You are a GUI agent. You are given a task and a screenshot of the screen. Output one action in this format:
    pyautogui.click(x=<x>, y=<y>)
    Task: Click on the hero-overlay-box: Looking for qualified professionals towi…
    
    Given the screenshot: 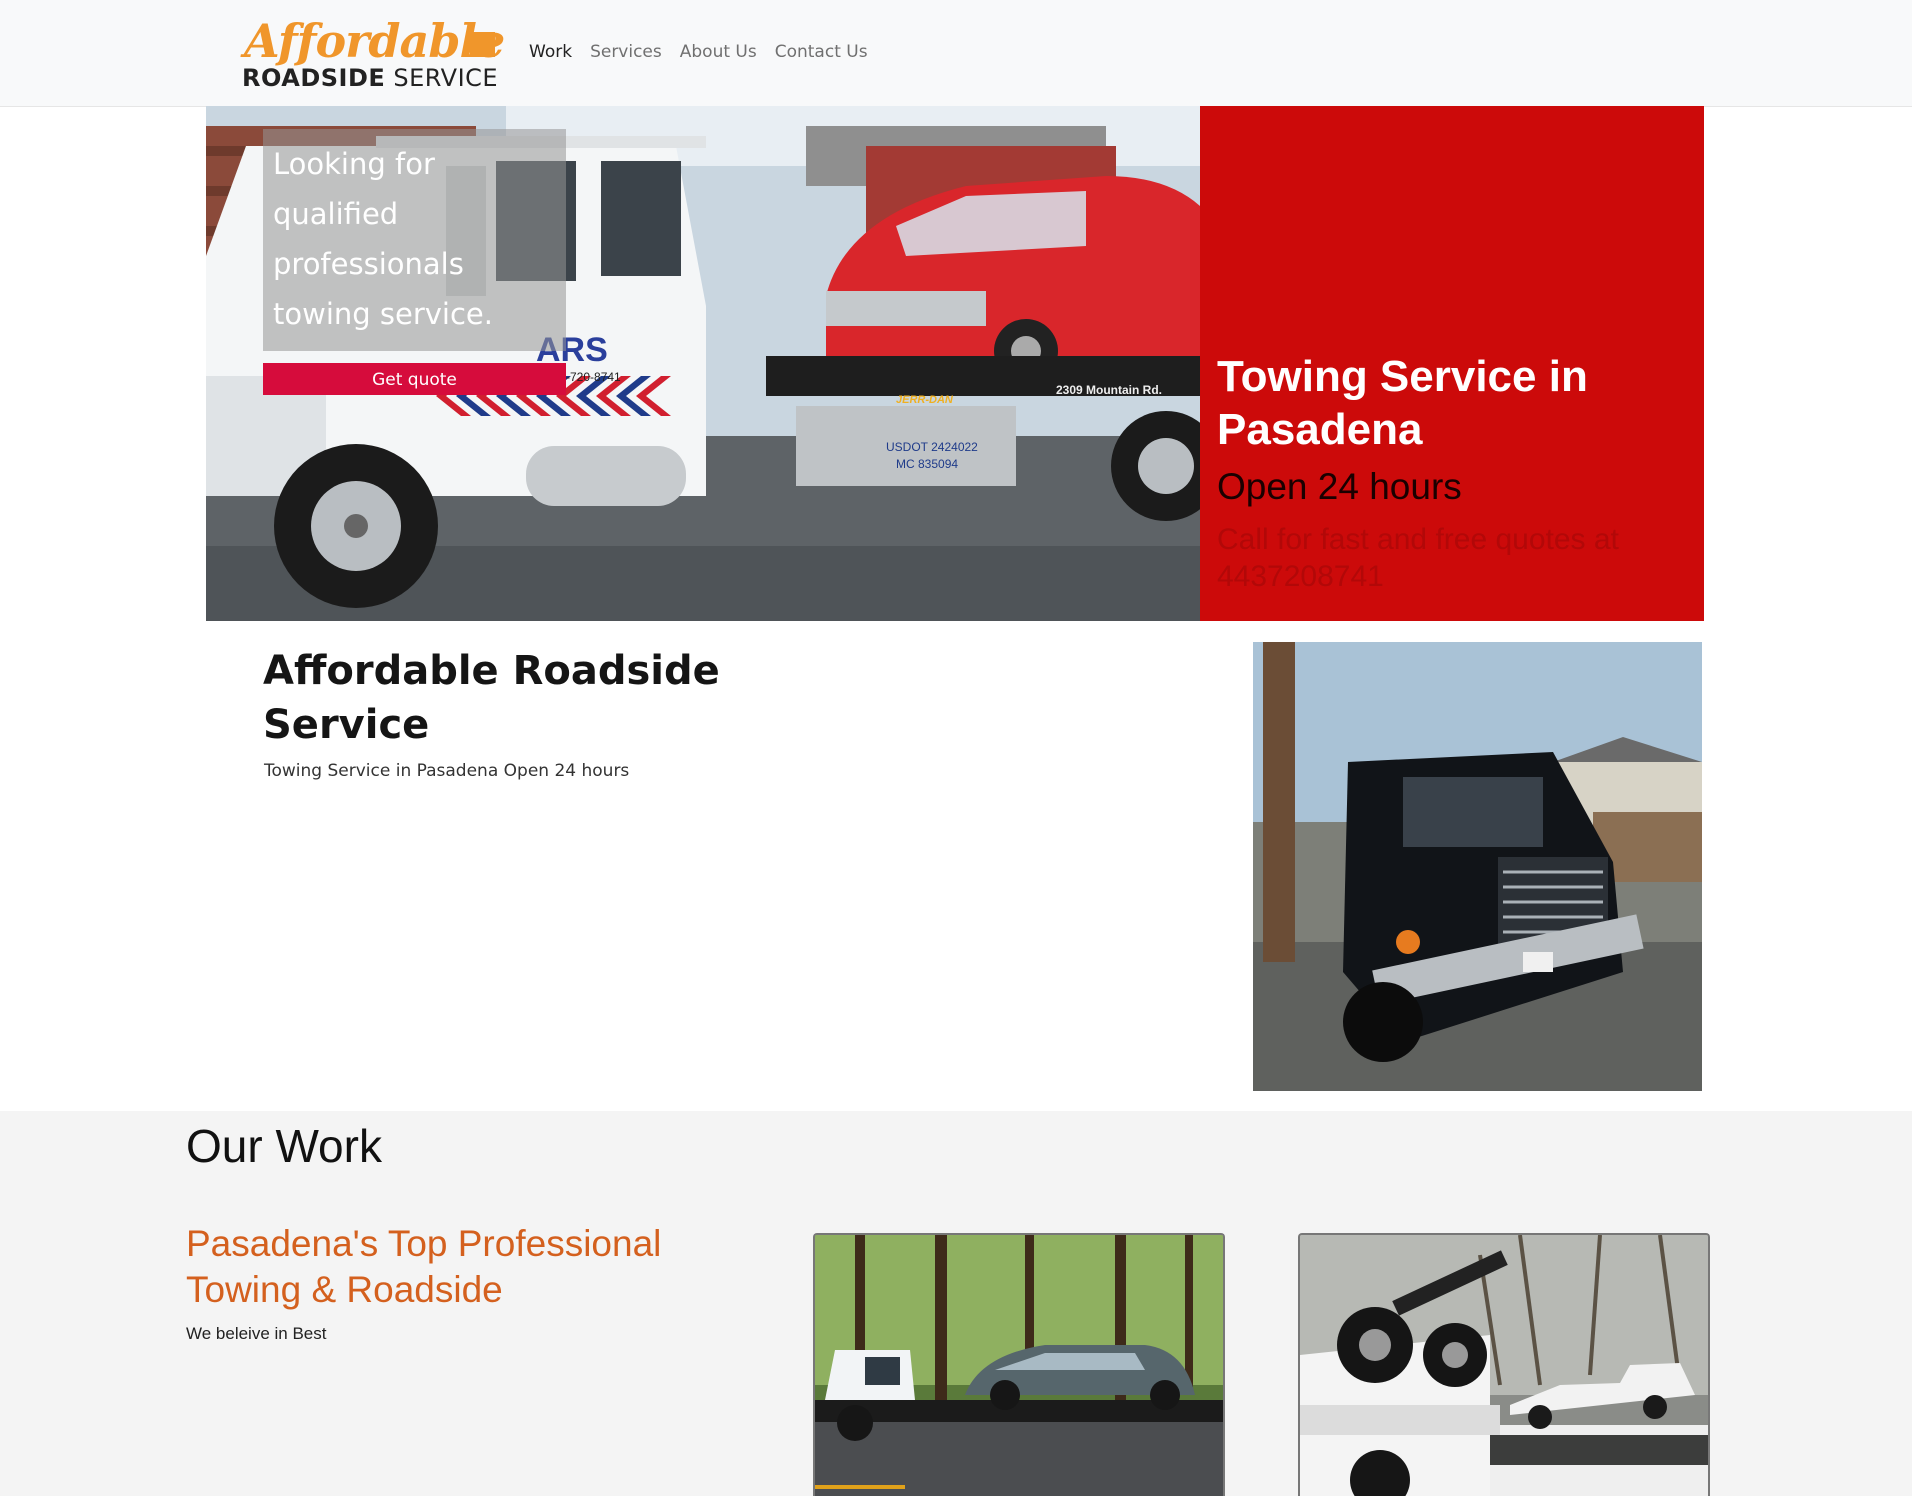 What is the action you would take?
    pyautogui.click(x=414, y=240)
    